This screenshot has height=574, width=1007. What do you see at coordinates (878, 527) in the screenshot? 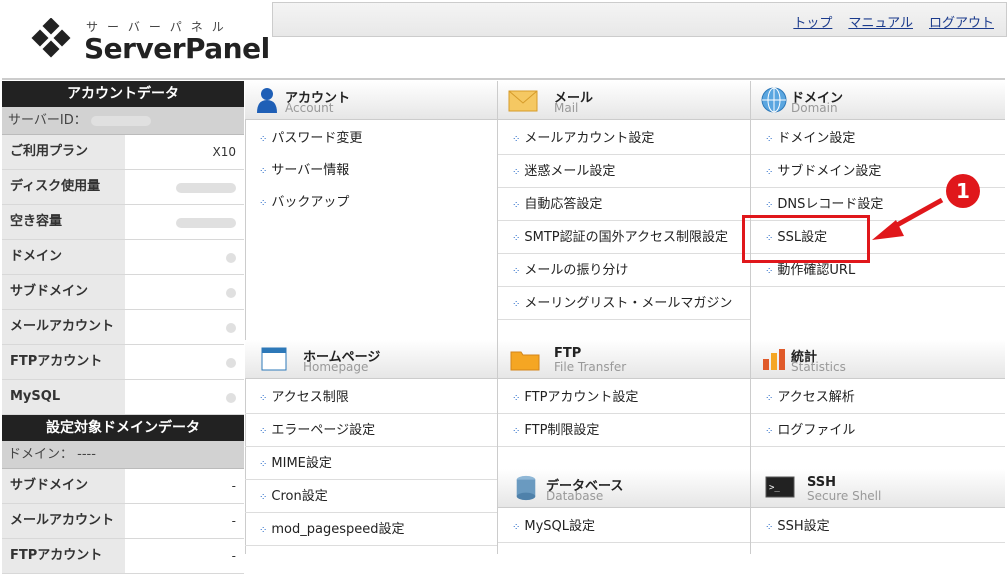
I see `menu-item-ssh: SSH設定` at bounding box center [878, 527].